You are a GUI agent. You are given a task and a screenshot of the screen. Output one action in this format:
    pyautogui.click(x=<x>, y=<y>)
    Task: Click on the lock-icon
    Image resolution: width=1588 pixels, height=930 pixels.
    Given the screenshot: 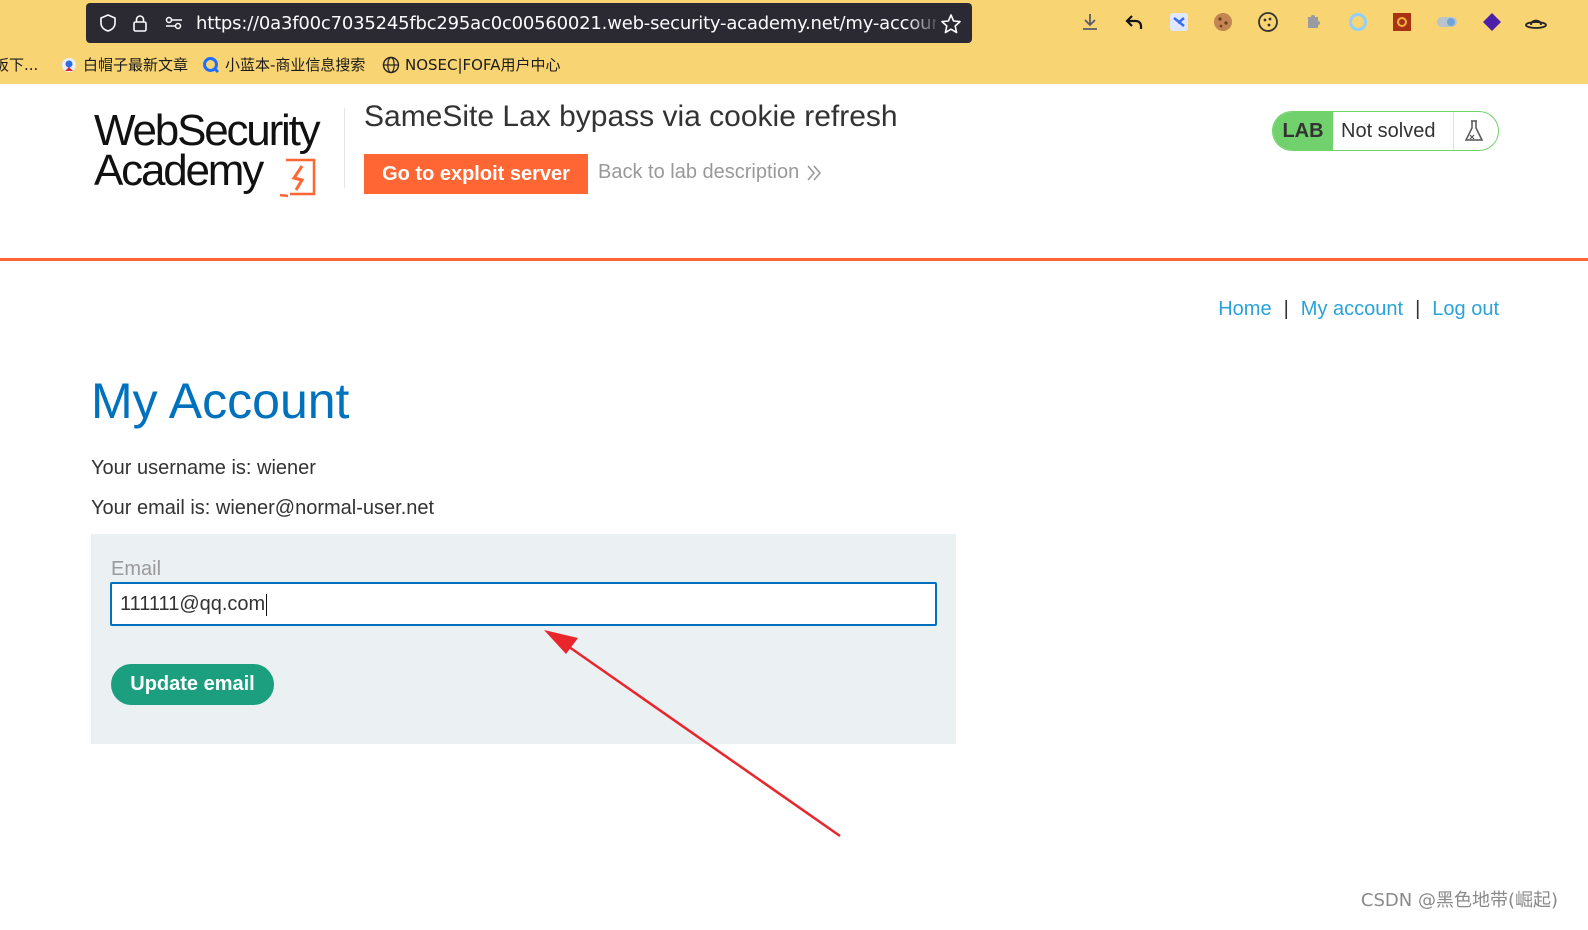 What is the action you would take?
    pyautogui.click(x=140, y=23)
    